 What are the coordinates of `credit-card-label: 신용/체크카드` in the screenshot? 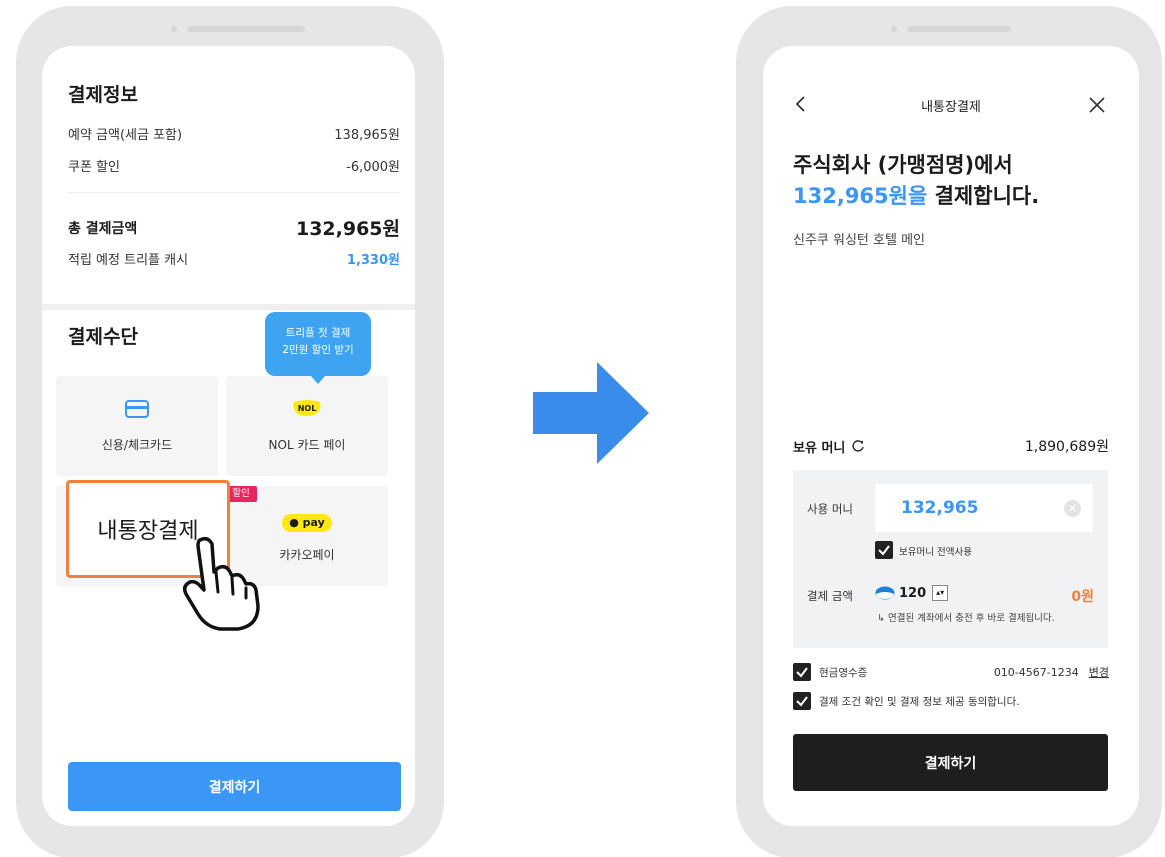 It's located at (137, 445).